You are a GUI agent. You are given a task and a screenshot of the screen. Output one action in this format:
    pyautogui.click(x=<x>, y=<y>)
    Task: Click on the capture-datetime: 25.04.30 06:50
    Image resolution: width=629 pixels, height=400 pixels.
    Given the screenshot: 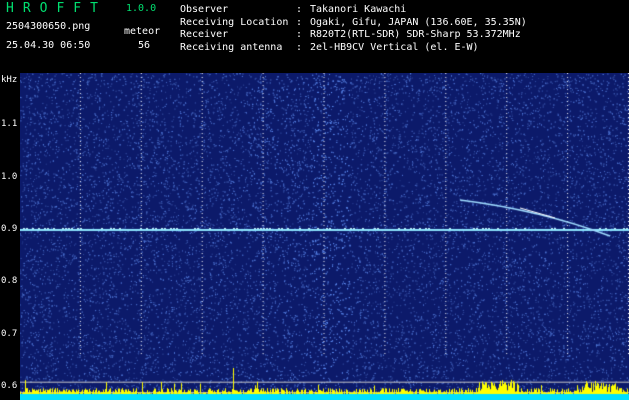 What is the action you would take?
    pyautogui.click(x=48, y=45)
    